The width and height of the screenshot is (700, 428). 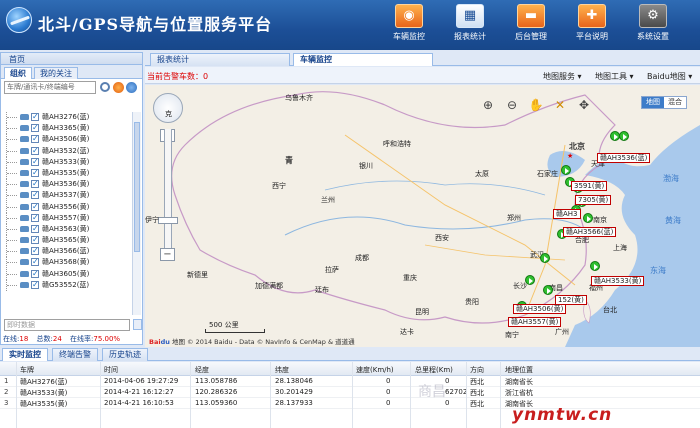 I want to click on tab-organization: 组织, so click(x=18, y=73).